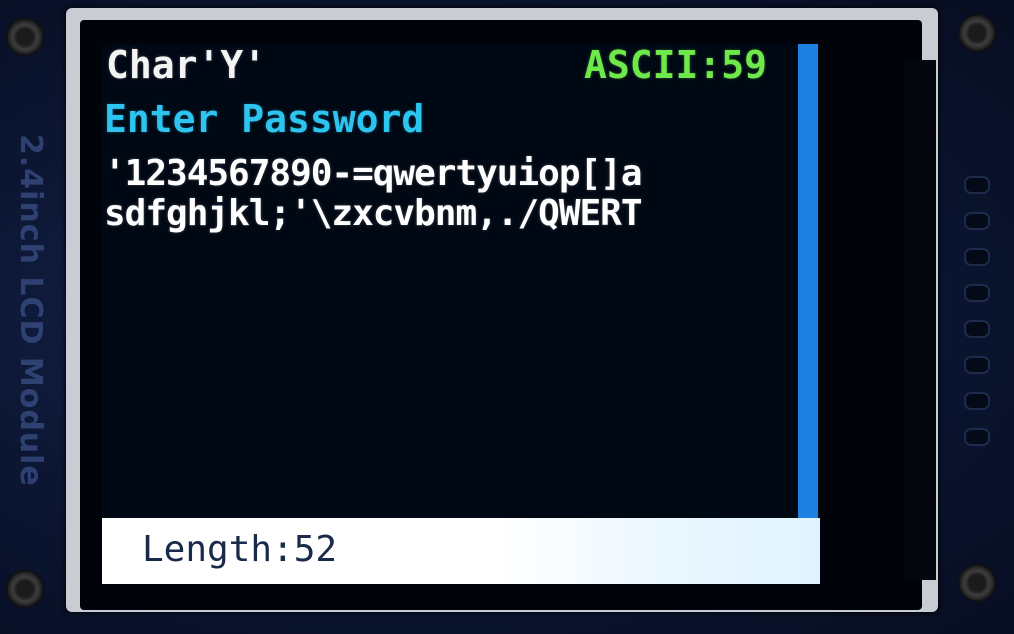 This screenshot has width=1014, height=634. I want to click on password-text-line: '1234567890-=qwertyuiop[]a, so click(373, 173).